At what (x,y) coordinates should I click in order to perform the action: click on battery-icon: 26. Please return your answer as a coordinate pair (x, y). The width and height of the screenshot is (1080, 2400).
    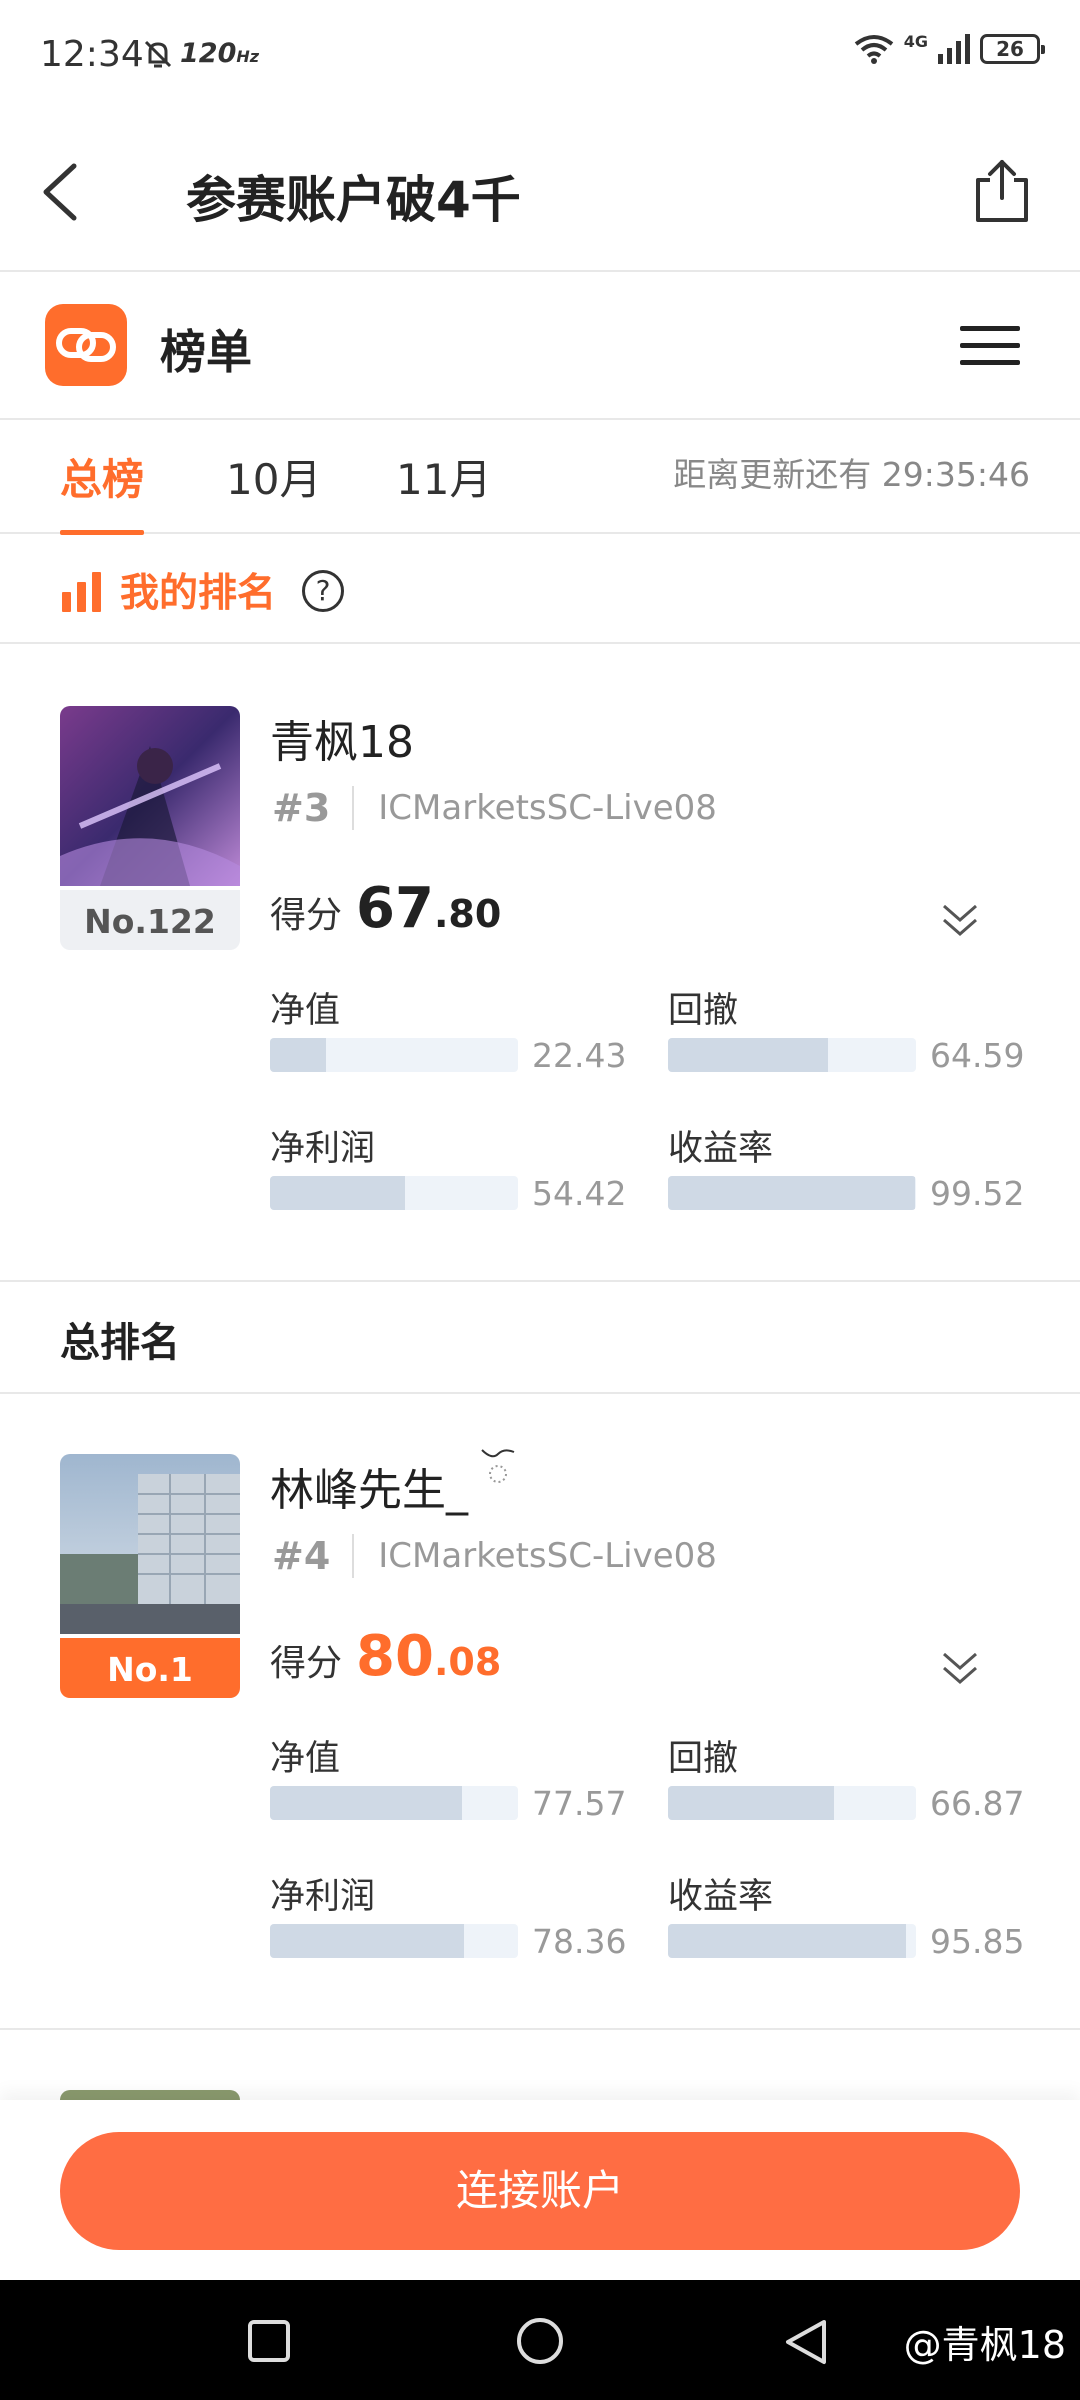
    Looking at the image, I should click on (1012, 49).